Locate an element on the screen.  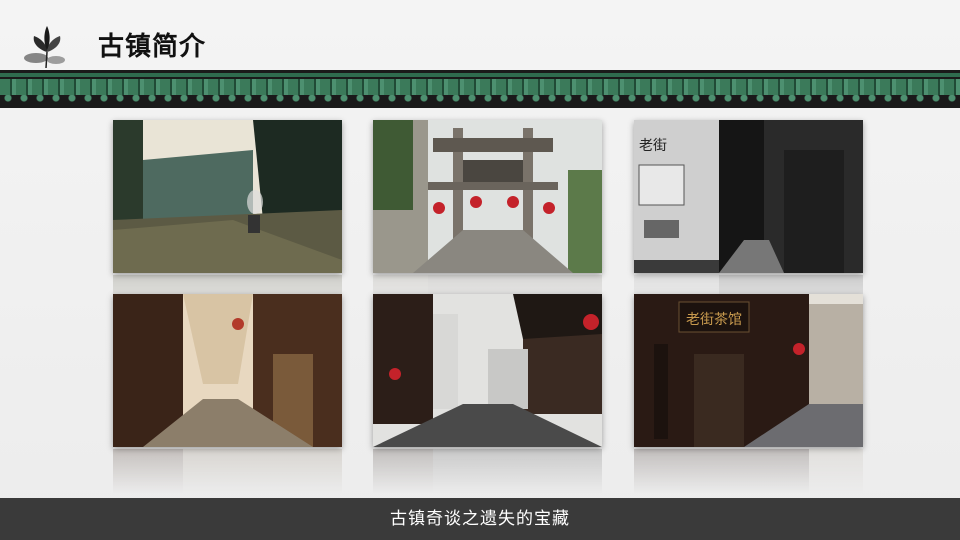
footer-caption: 古镇奇谈之遗失的宝藏 is located at coordinates (480, 519).